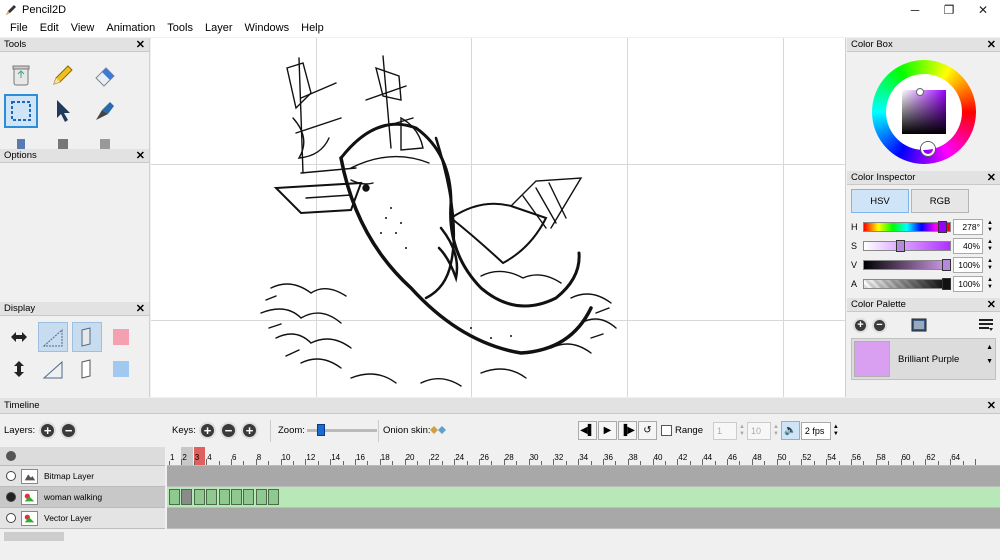 The width and height of the screenshot is (1000, 560). I want to click on range-start-input: 1, so click(725, 430).